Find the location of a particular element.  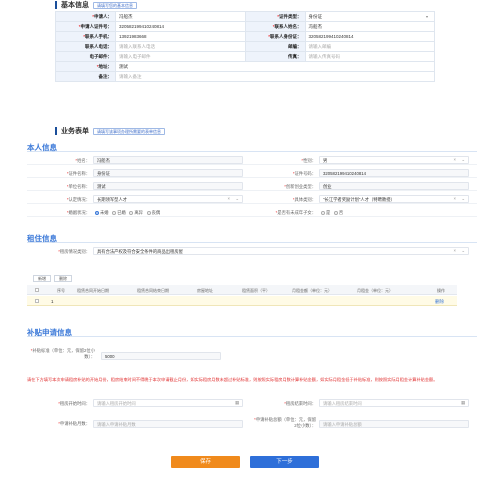

delete-row-button: 删除 is located at coordinates (63, 278).